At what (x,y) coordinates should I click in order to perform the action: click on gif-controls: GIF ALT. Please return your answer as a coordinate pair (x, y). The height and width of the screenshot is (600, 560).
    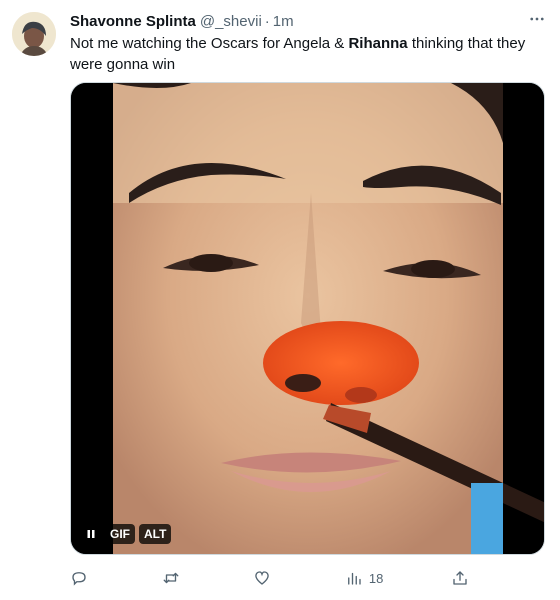
    Looking at the image, I should click on (126, 534).